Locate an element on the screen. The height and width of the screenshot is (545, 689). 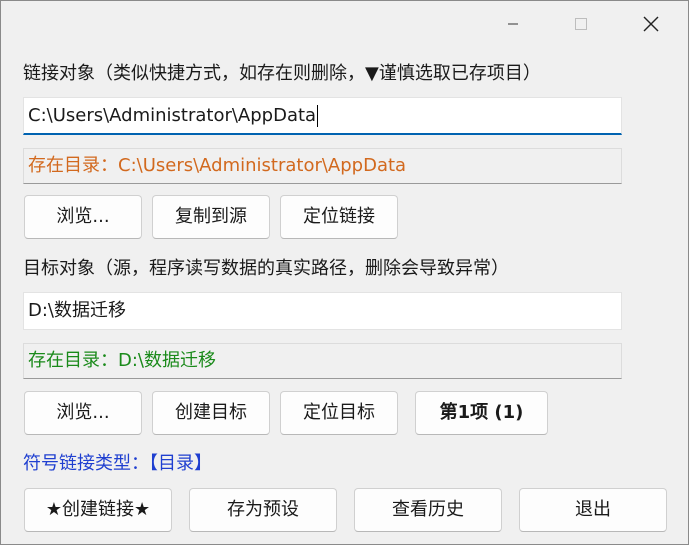
close-button is located at coordinates (651, 24).